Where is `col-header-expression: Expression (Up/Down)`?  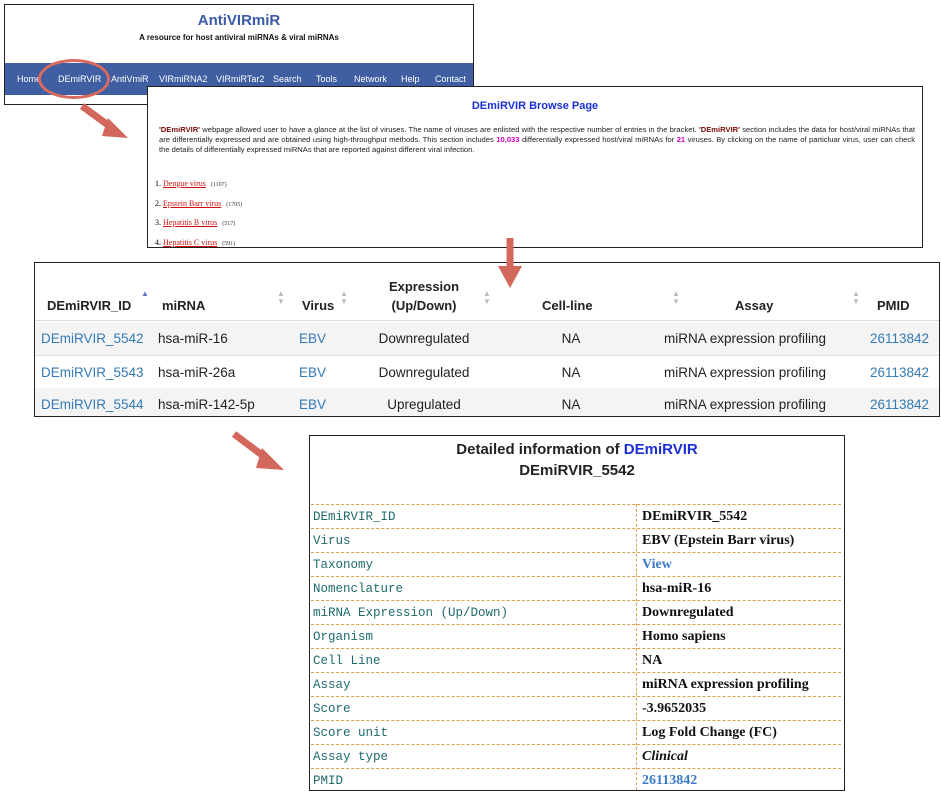 col-header-expression: Expression (Up/Down) is located at coordinates (424, 296).